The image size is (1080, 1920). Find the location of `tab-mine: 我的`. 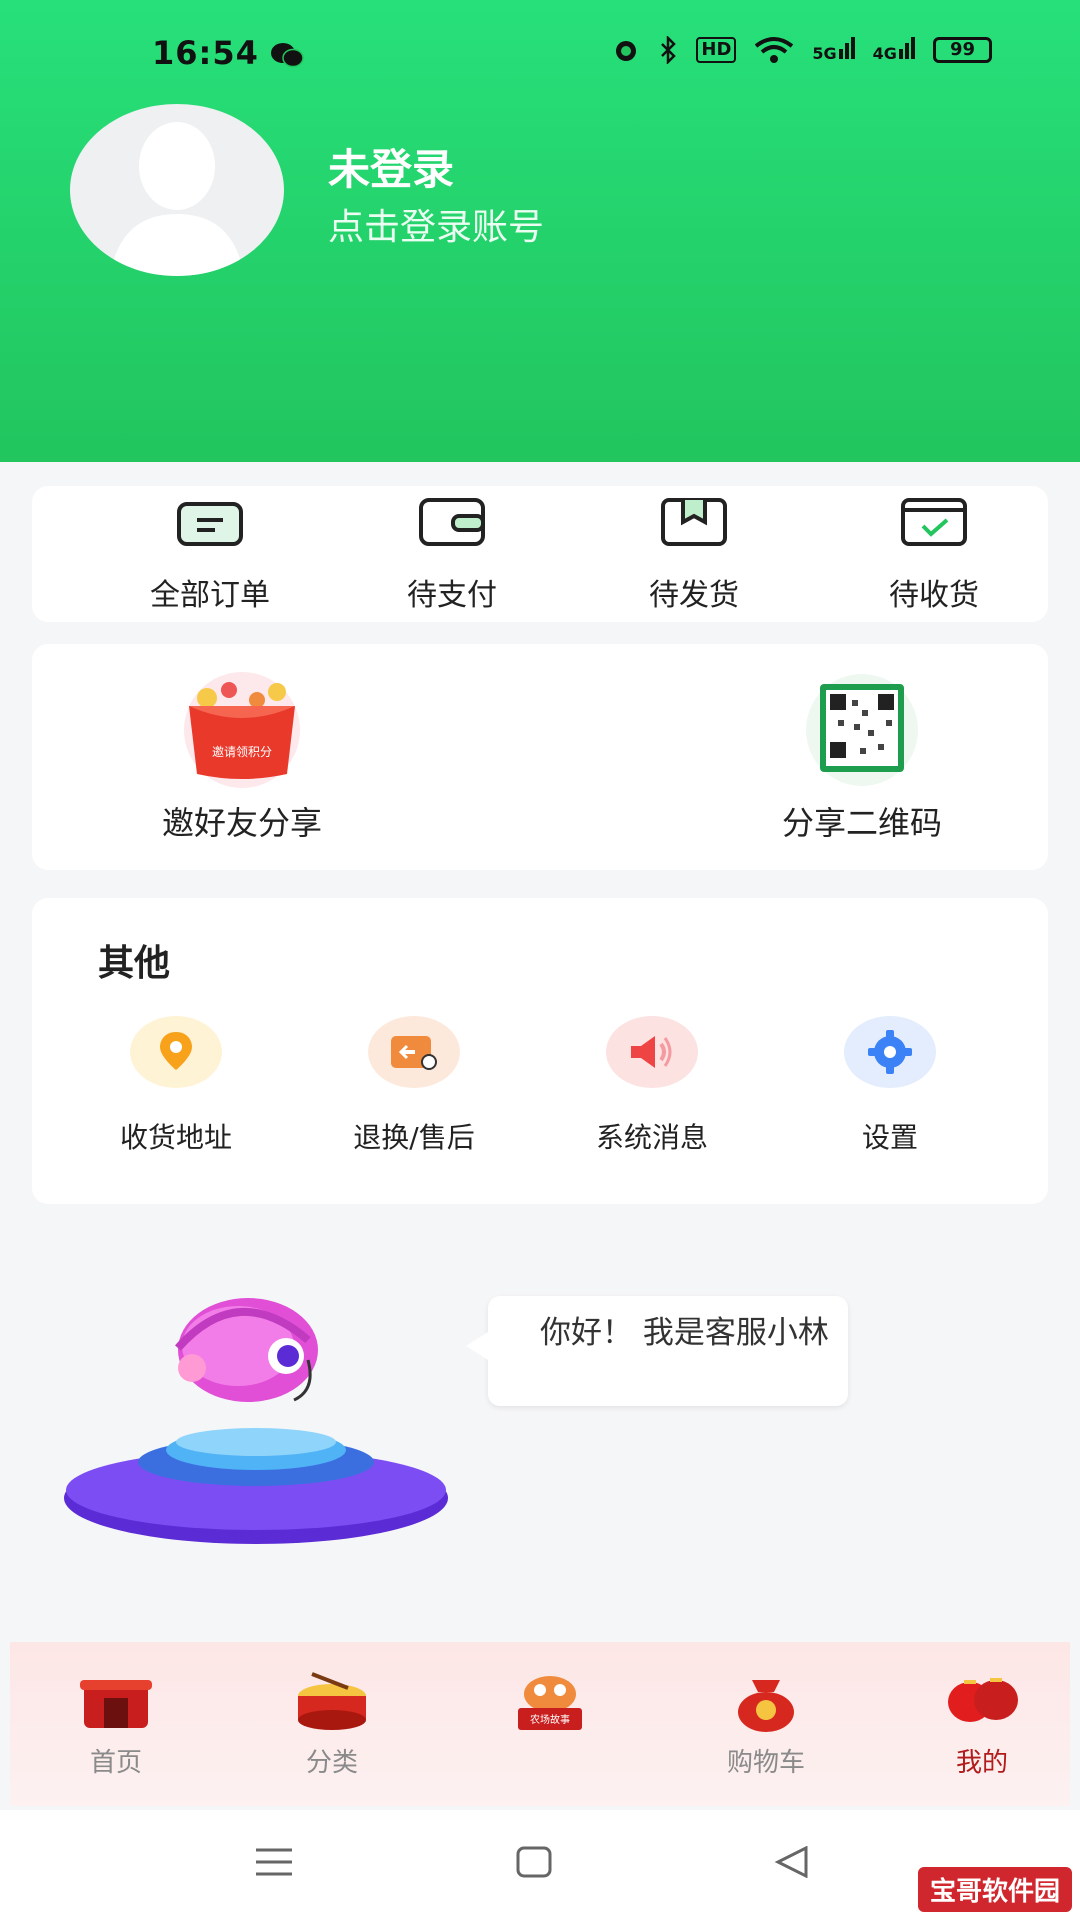

tab-mine: 我的 is located at coordinates (982, 1724).